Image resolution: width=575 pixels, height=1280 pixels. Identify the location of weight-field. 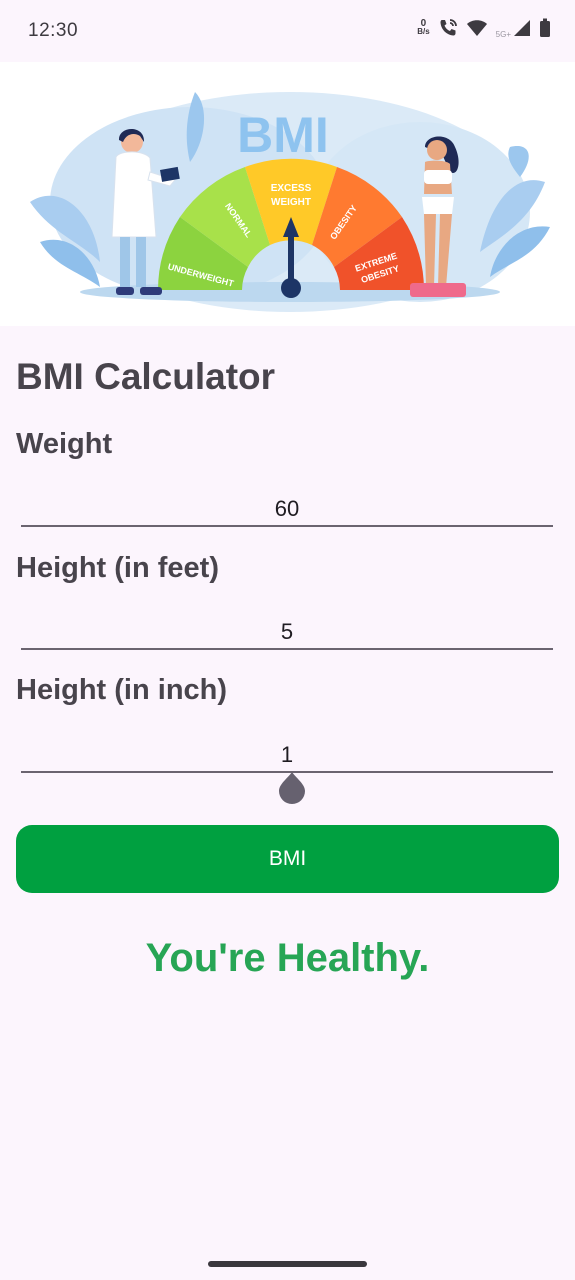
(287, 507).